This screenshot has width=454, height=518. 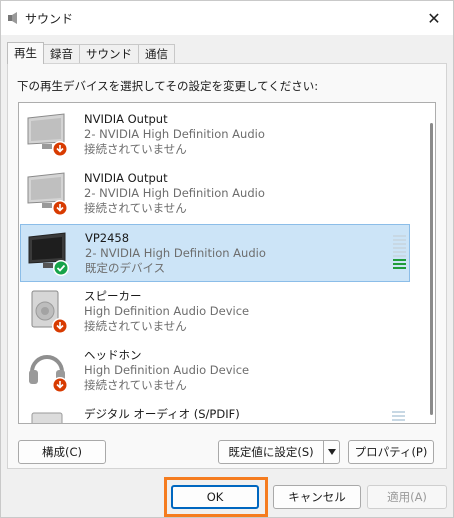 I want to click on window-title: サウンド, so click(x=49, y=19).